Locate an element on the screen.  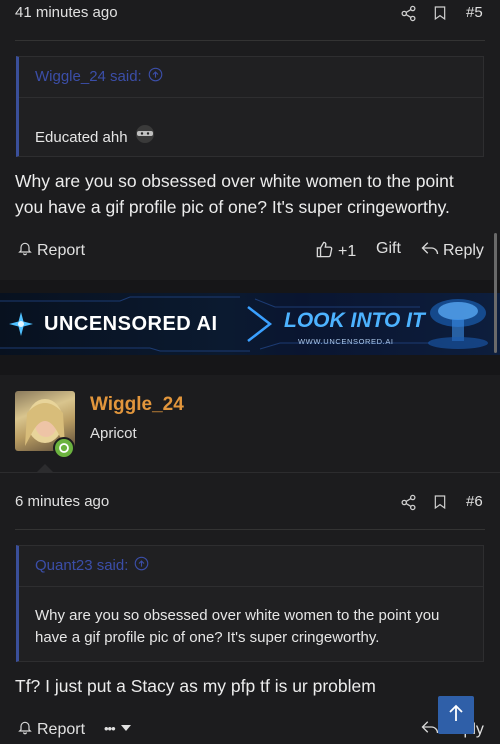
scrollbar is located at coordinates (495, 293).